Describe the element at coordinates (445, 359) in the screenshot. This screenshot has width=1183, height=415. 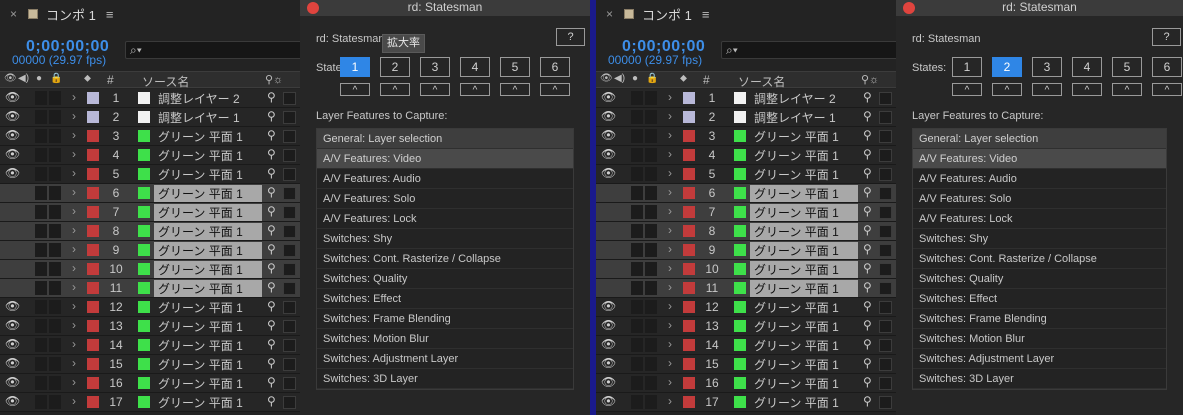
I see `feature-item: Switches: Adjustment Layer` at that location.